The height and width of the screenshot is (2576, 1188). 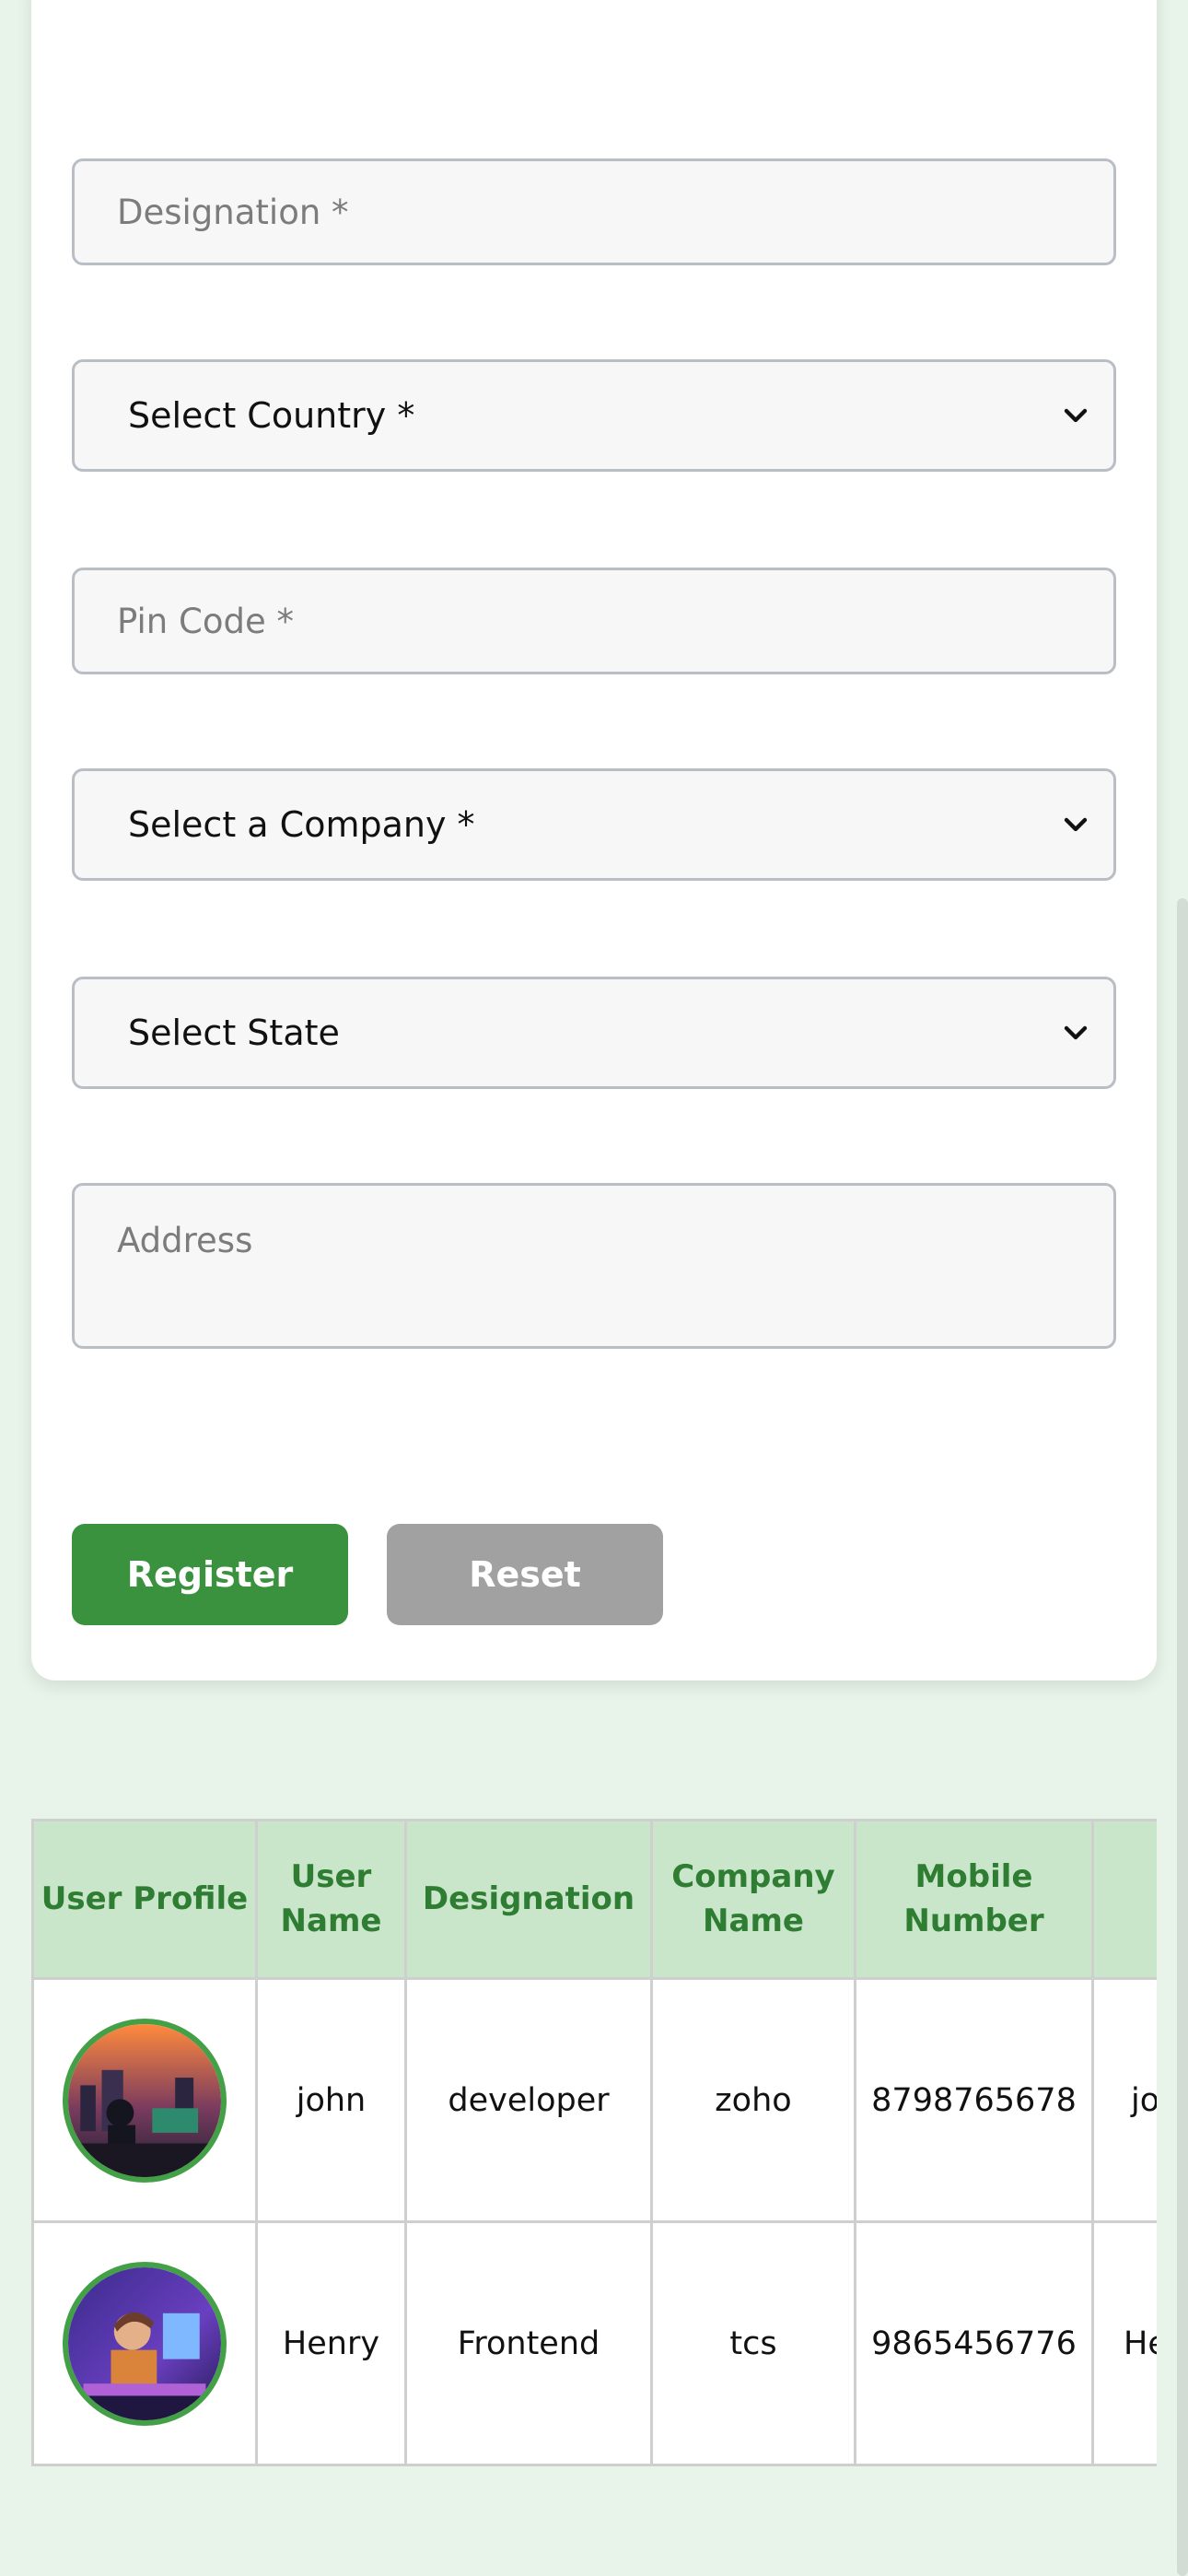 What do you see at coordinates (753, 2343) in the screenshot?
I see `company-cell: tcs` at bounding box center [753, 2343].